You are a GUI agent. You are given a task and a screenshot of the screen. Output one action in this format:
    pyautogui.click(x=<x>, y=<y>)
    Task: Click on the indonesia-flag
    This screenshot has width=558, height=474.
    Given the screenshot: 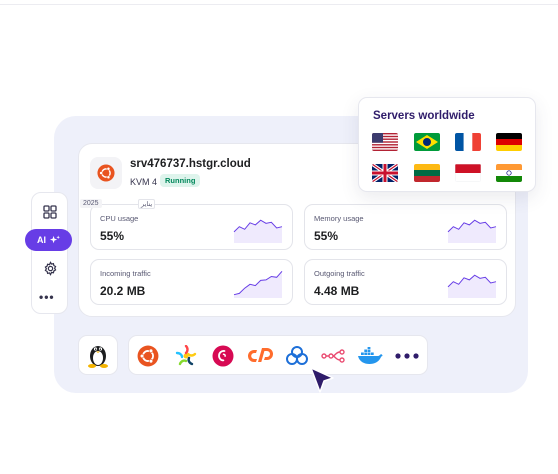 What is the action you would take?
    pyautogui.click(x=468, y=173)
    